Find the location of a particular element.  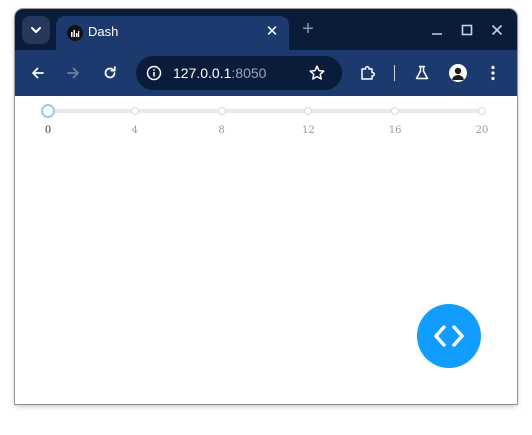

slider-mark-label: 0 is located at coordinates (48, 130).